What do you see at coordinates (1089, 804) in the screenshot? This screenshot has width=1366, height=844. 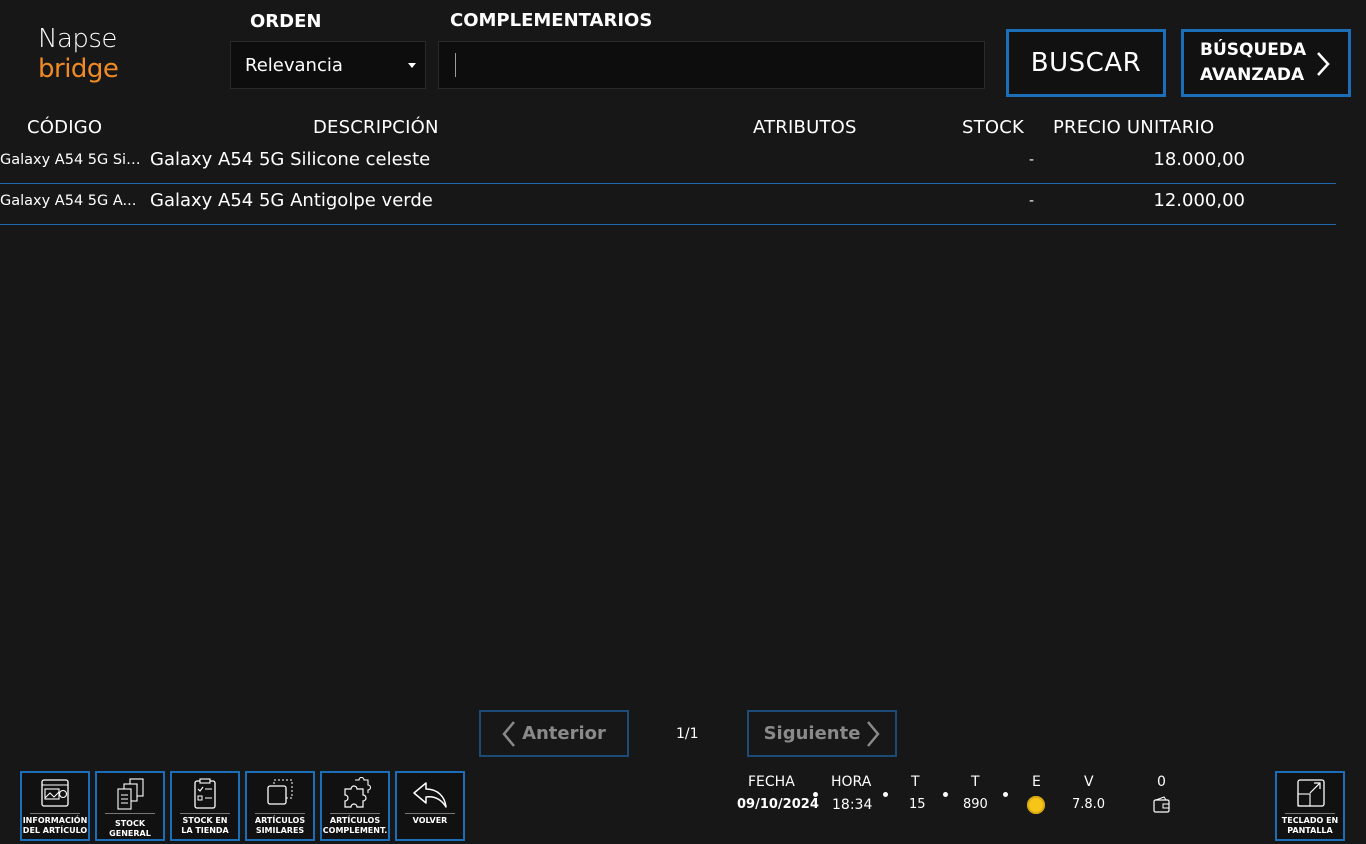 I see `version-value: 7.8.0` at bounding box center [1089, 804].